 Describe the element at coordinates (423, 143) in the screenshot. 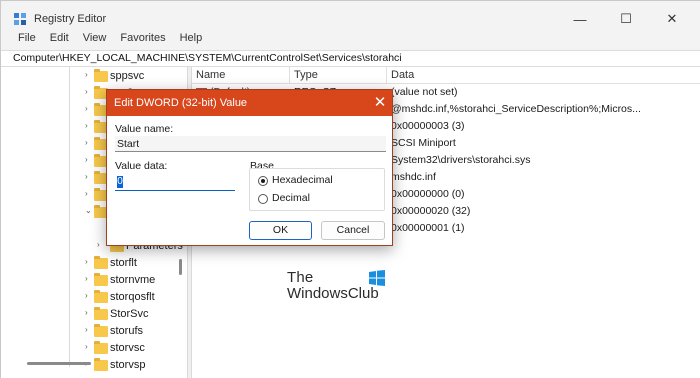

I see `value-data: SCSI Miniport` at that location.